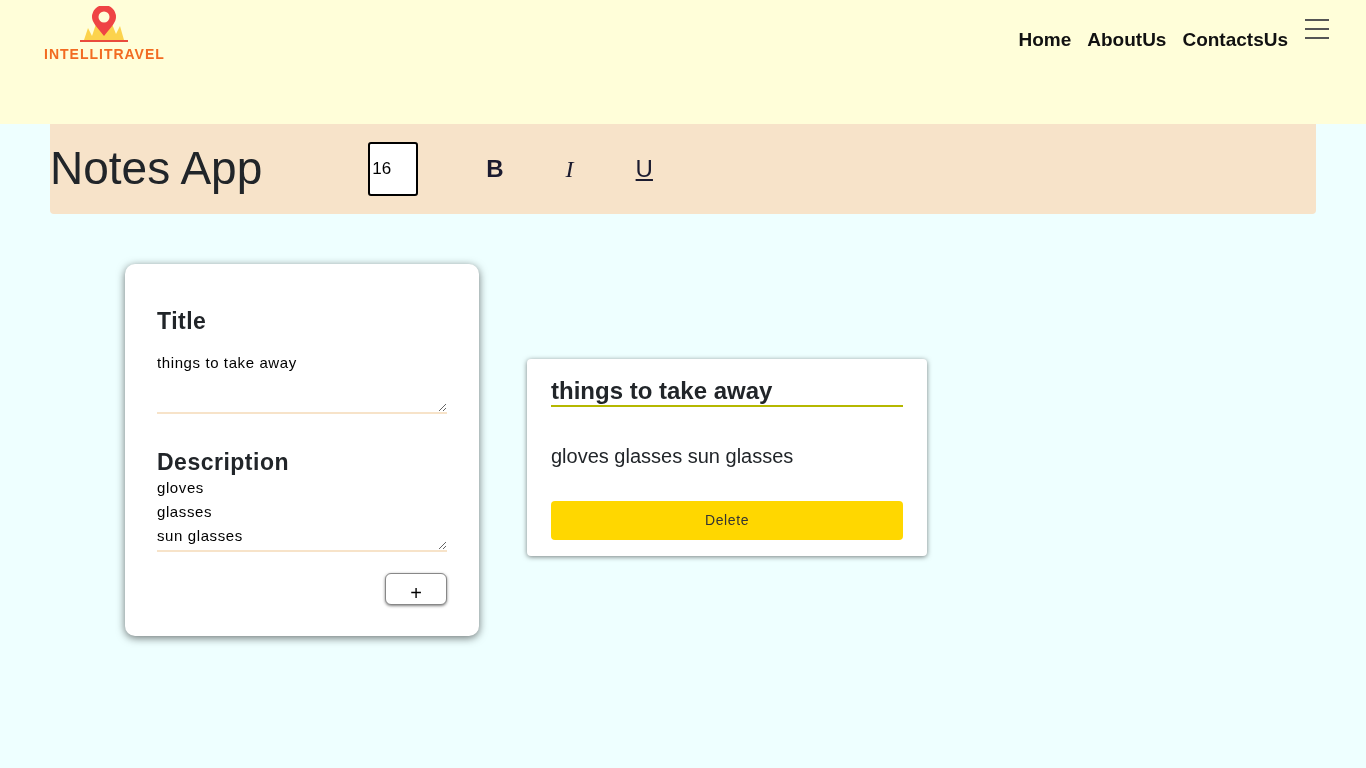 The image size is (1366, 768). Describe the element at coordinates (1235, 40) in the screenshot. I see `nav-link: ContactsUs` at that location.